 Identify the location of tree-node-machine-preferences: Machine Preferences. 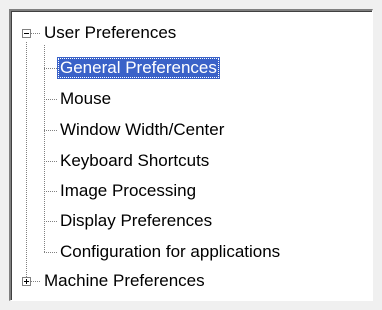
(124, 281).